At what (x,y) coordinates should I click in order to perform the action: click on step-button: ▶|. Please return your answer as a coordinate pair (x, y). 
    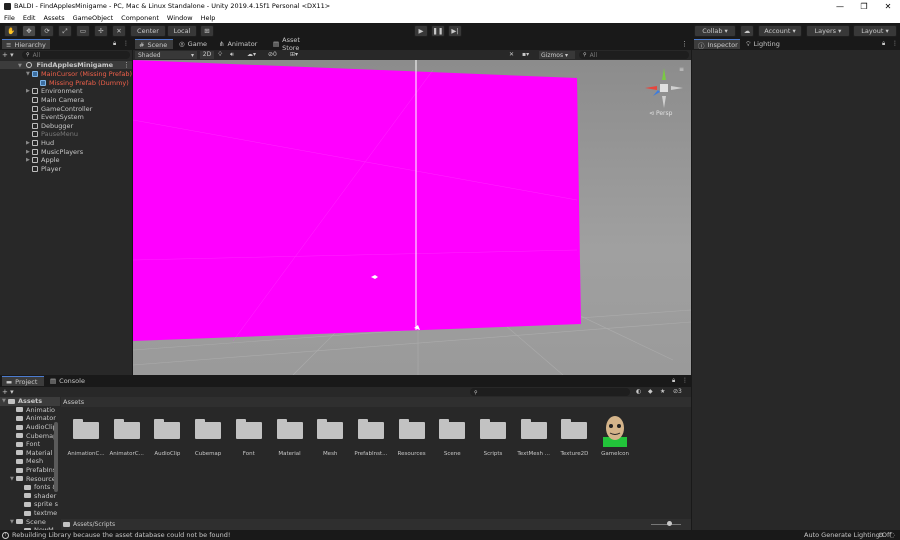
    Looking at the image, I should click on (455, 31).